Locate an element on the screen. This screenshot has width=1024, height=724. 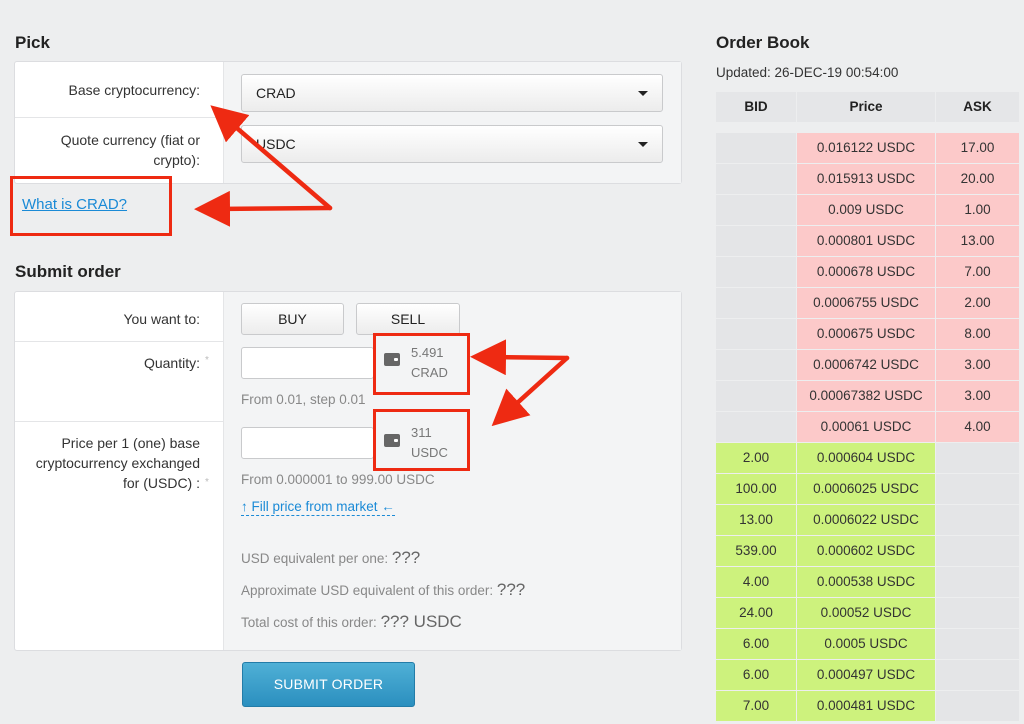
quantity-hint: From 0.01, step 0.01 is located at coordinates (303, 399).